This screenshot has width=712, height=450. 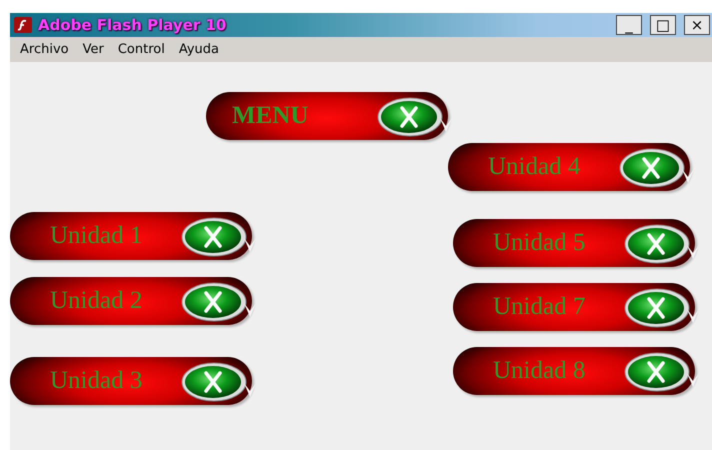 What do you see at coordinates (199, 49) in the screenshot?
I see `menu-item: Ayuda` at bounding box center [199, 49].